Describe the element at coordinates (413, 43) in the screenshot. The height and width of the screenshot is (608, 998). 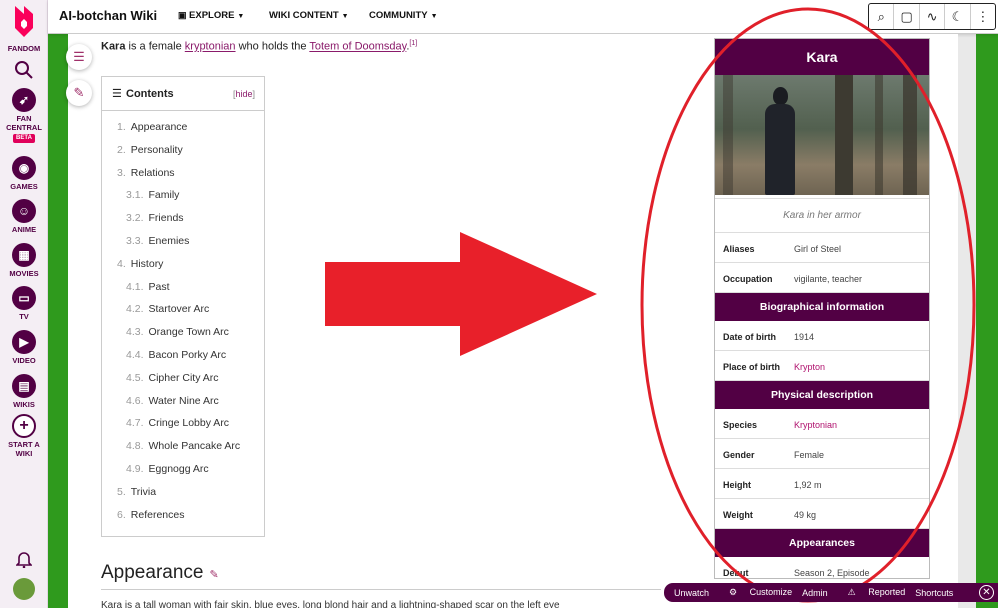
I see `reference-link: [1]` at that location.